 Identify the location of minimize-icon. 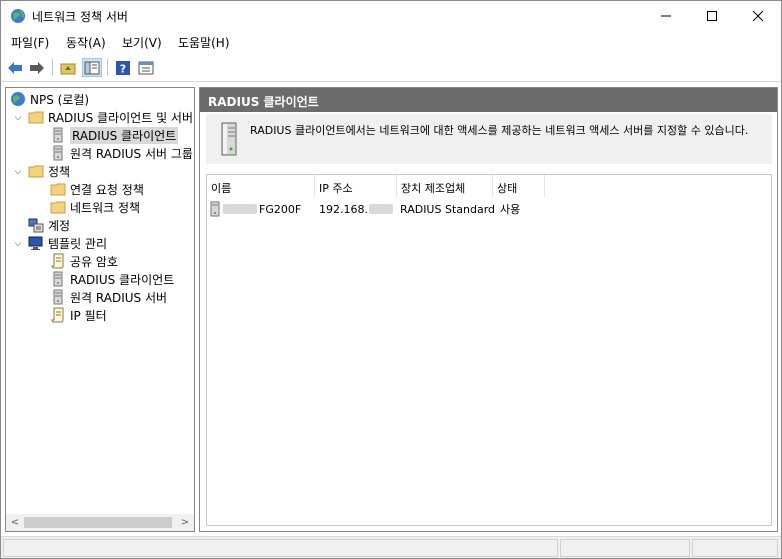
(666, 16).